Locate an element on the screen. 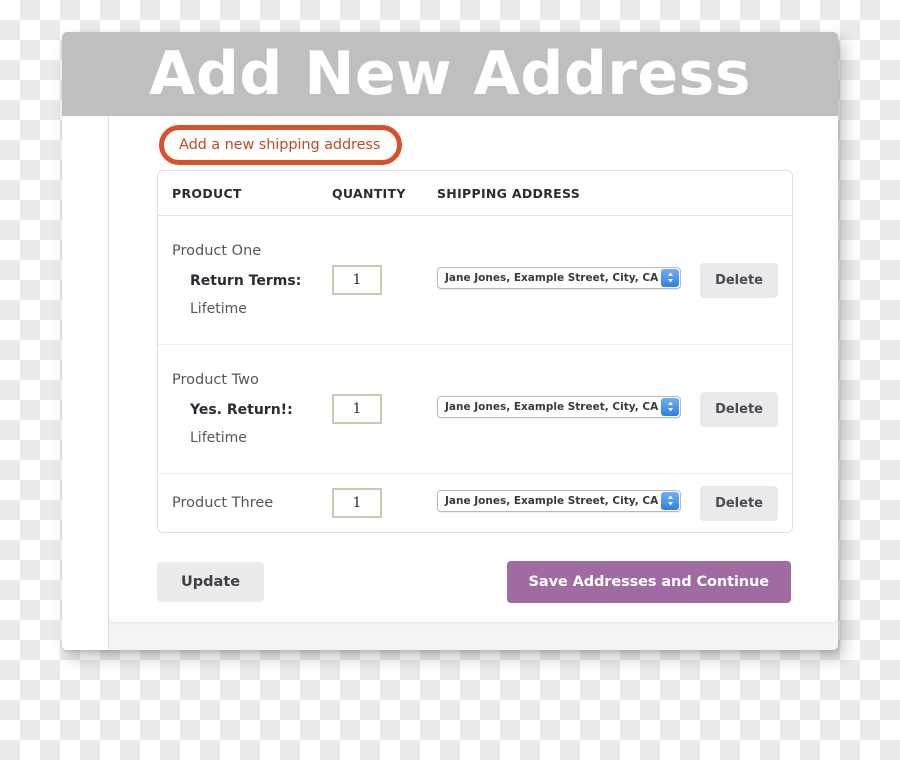  update-button: Update is located at coordinates (211, 582).